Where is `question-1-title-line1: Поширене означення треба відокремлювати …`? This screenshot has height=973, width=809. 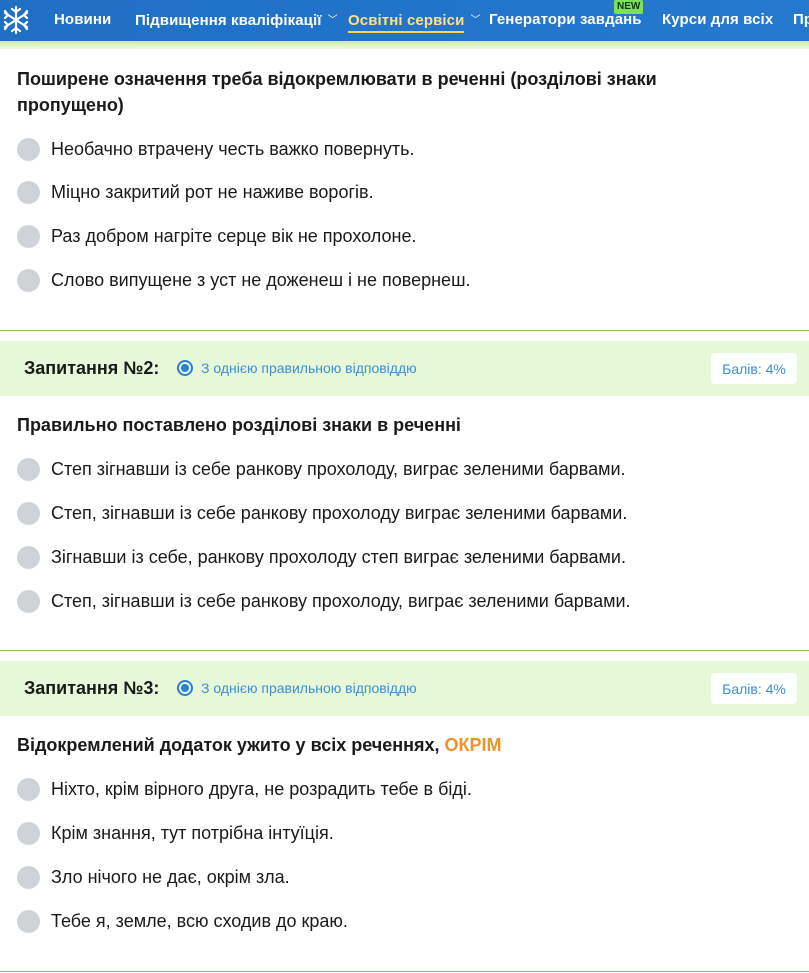 question-1-title-line1: Поширене означення треба відокремлювати … is located at coordinates (337, 79).